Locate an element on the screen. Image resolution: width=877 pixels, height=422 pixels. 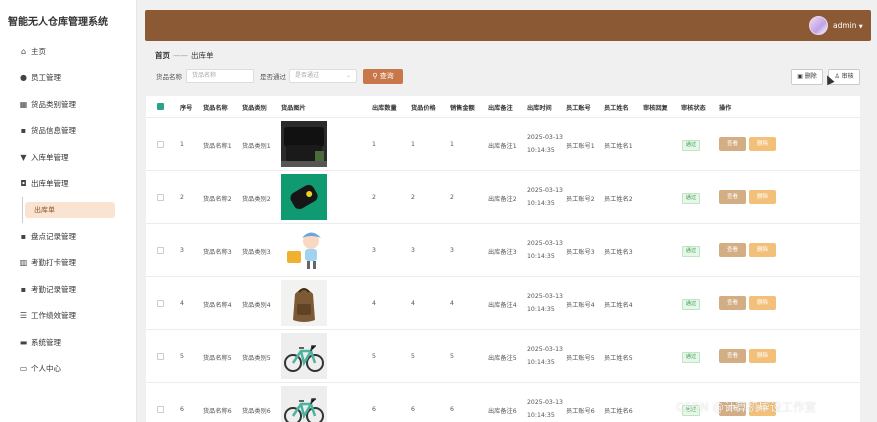
sidebar-item-attendance-record: ▪ 考勤记录管理 is located at coordinates (68, 289).